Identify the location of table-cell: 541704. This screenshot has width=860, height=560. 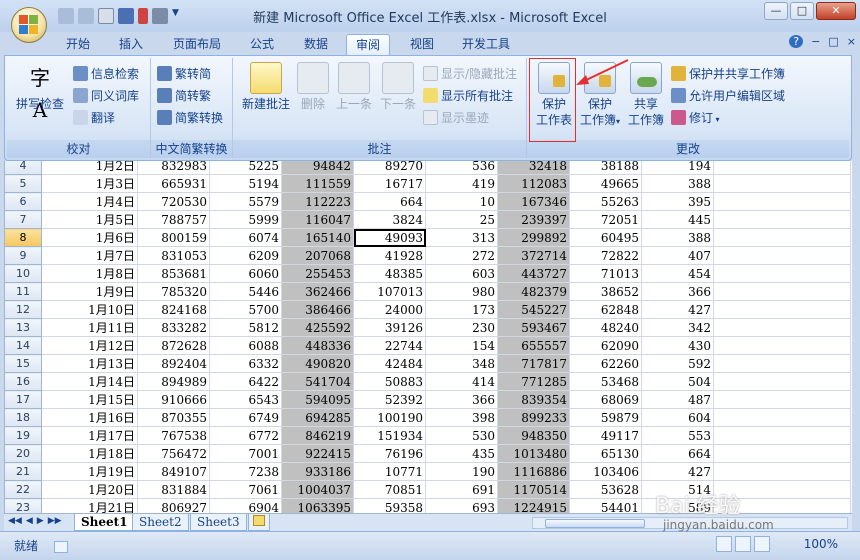
(317, 381).